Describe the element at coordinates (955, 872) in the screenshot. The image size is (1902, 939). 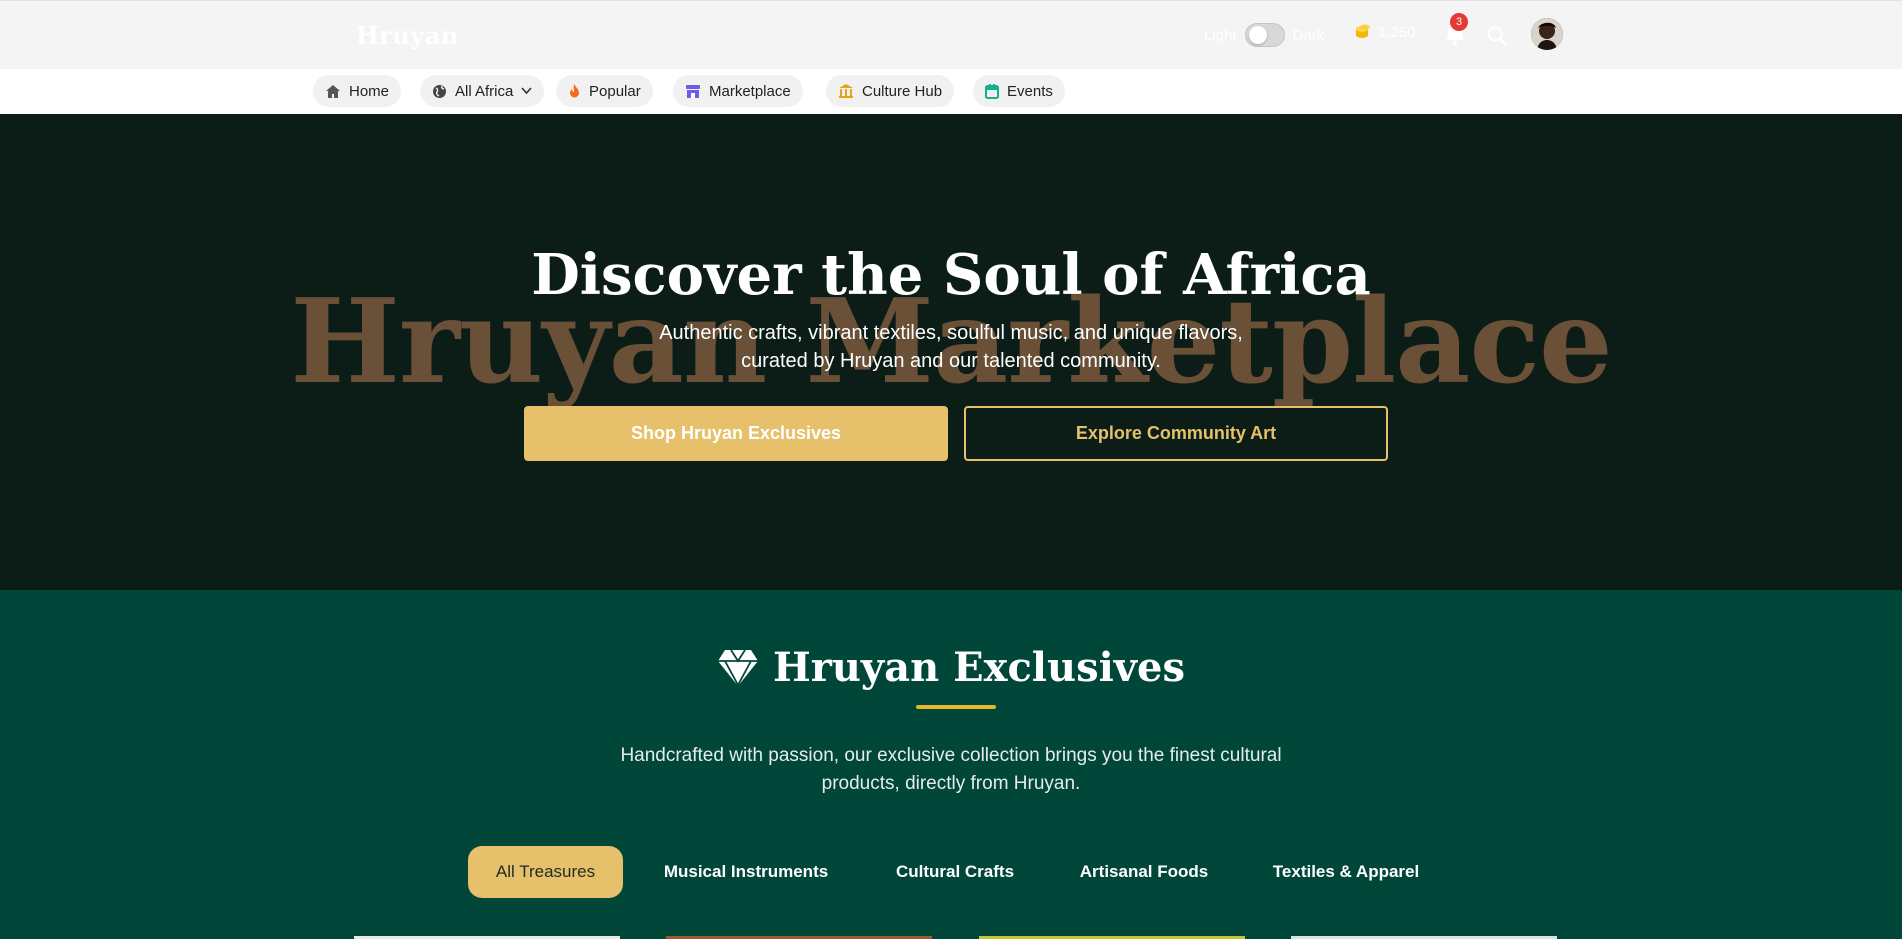
I see `tab-cultural-crafts: Cultural Crafts` at that location.